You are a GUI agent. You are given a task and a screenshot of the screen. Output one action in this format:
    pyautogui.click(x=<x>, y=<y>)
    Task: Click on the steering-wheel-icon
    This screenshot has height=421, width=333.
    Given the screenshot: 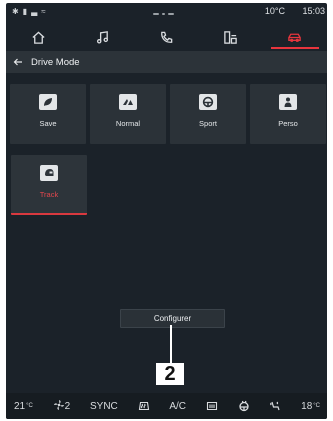 What is the action you would take?
    pyautogui.click(x=208, y=102)
    